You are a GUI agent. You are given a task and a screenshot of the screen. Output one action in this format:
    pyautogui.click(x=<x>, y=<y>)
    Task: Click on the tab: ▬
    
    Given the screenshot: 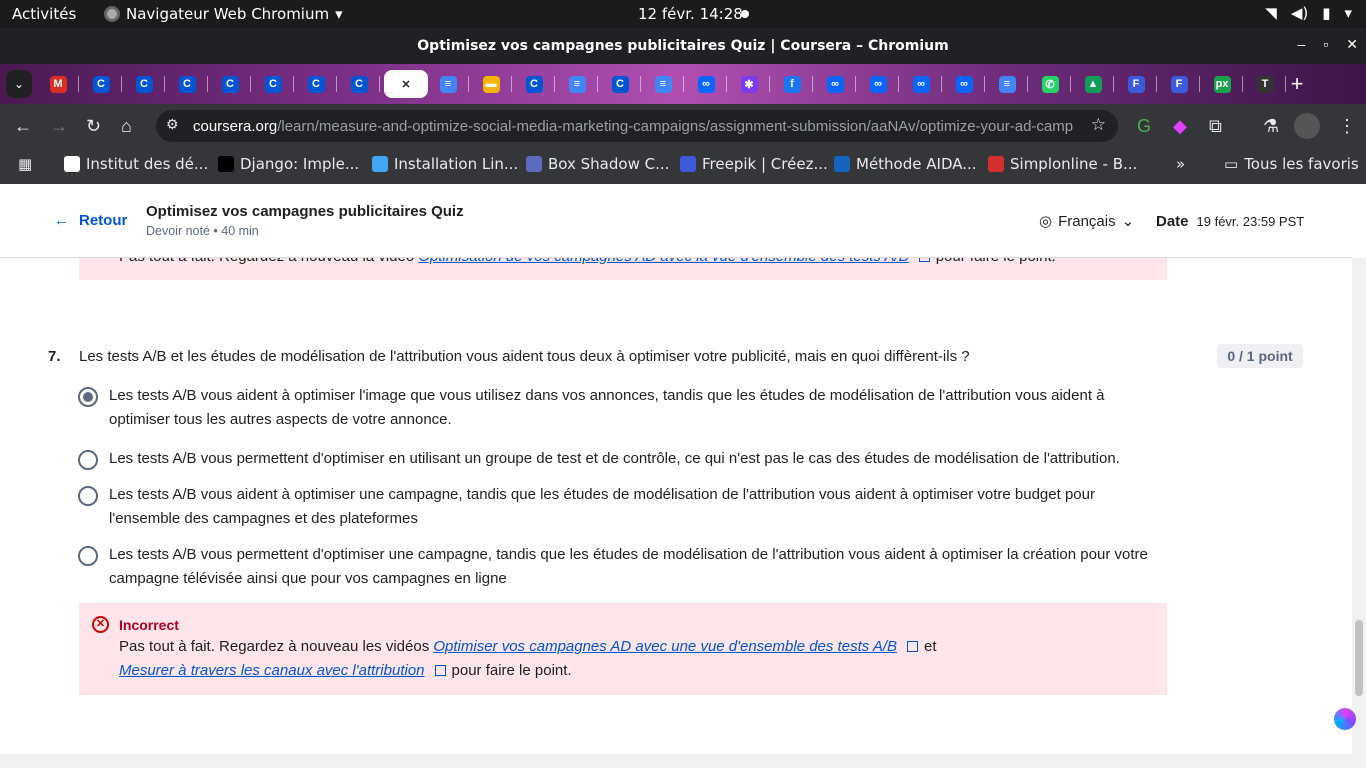 What is the action you would take?
    pyautogui.click(x=492, y=84)
    